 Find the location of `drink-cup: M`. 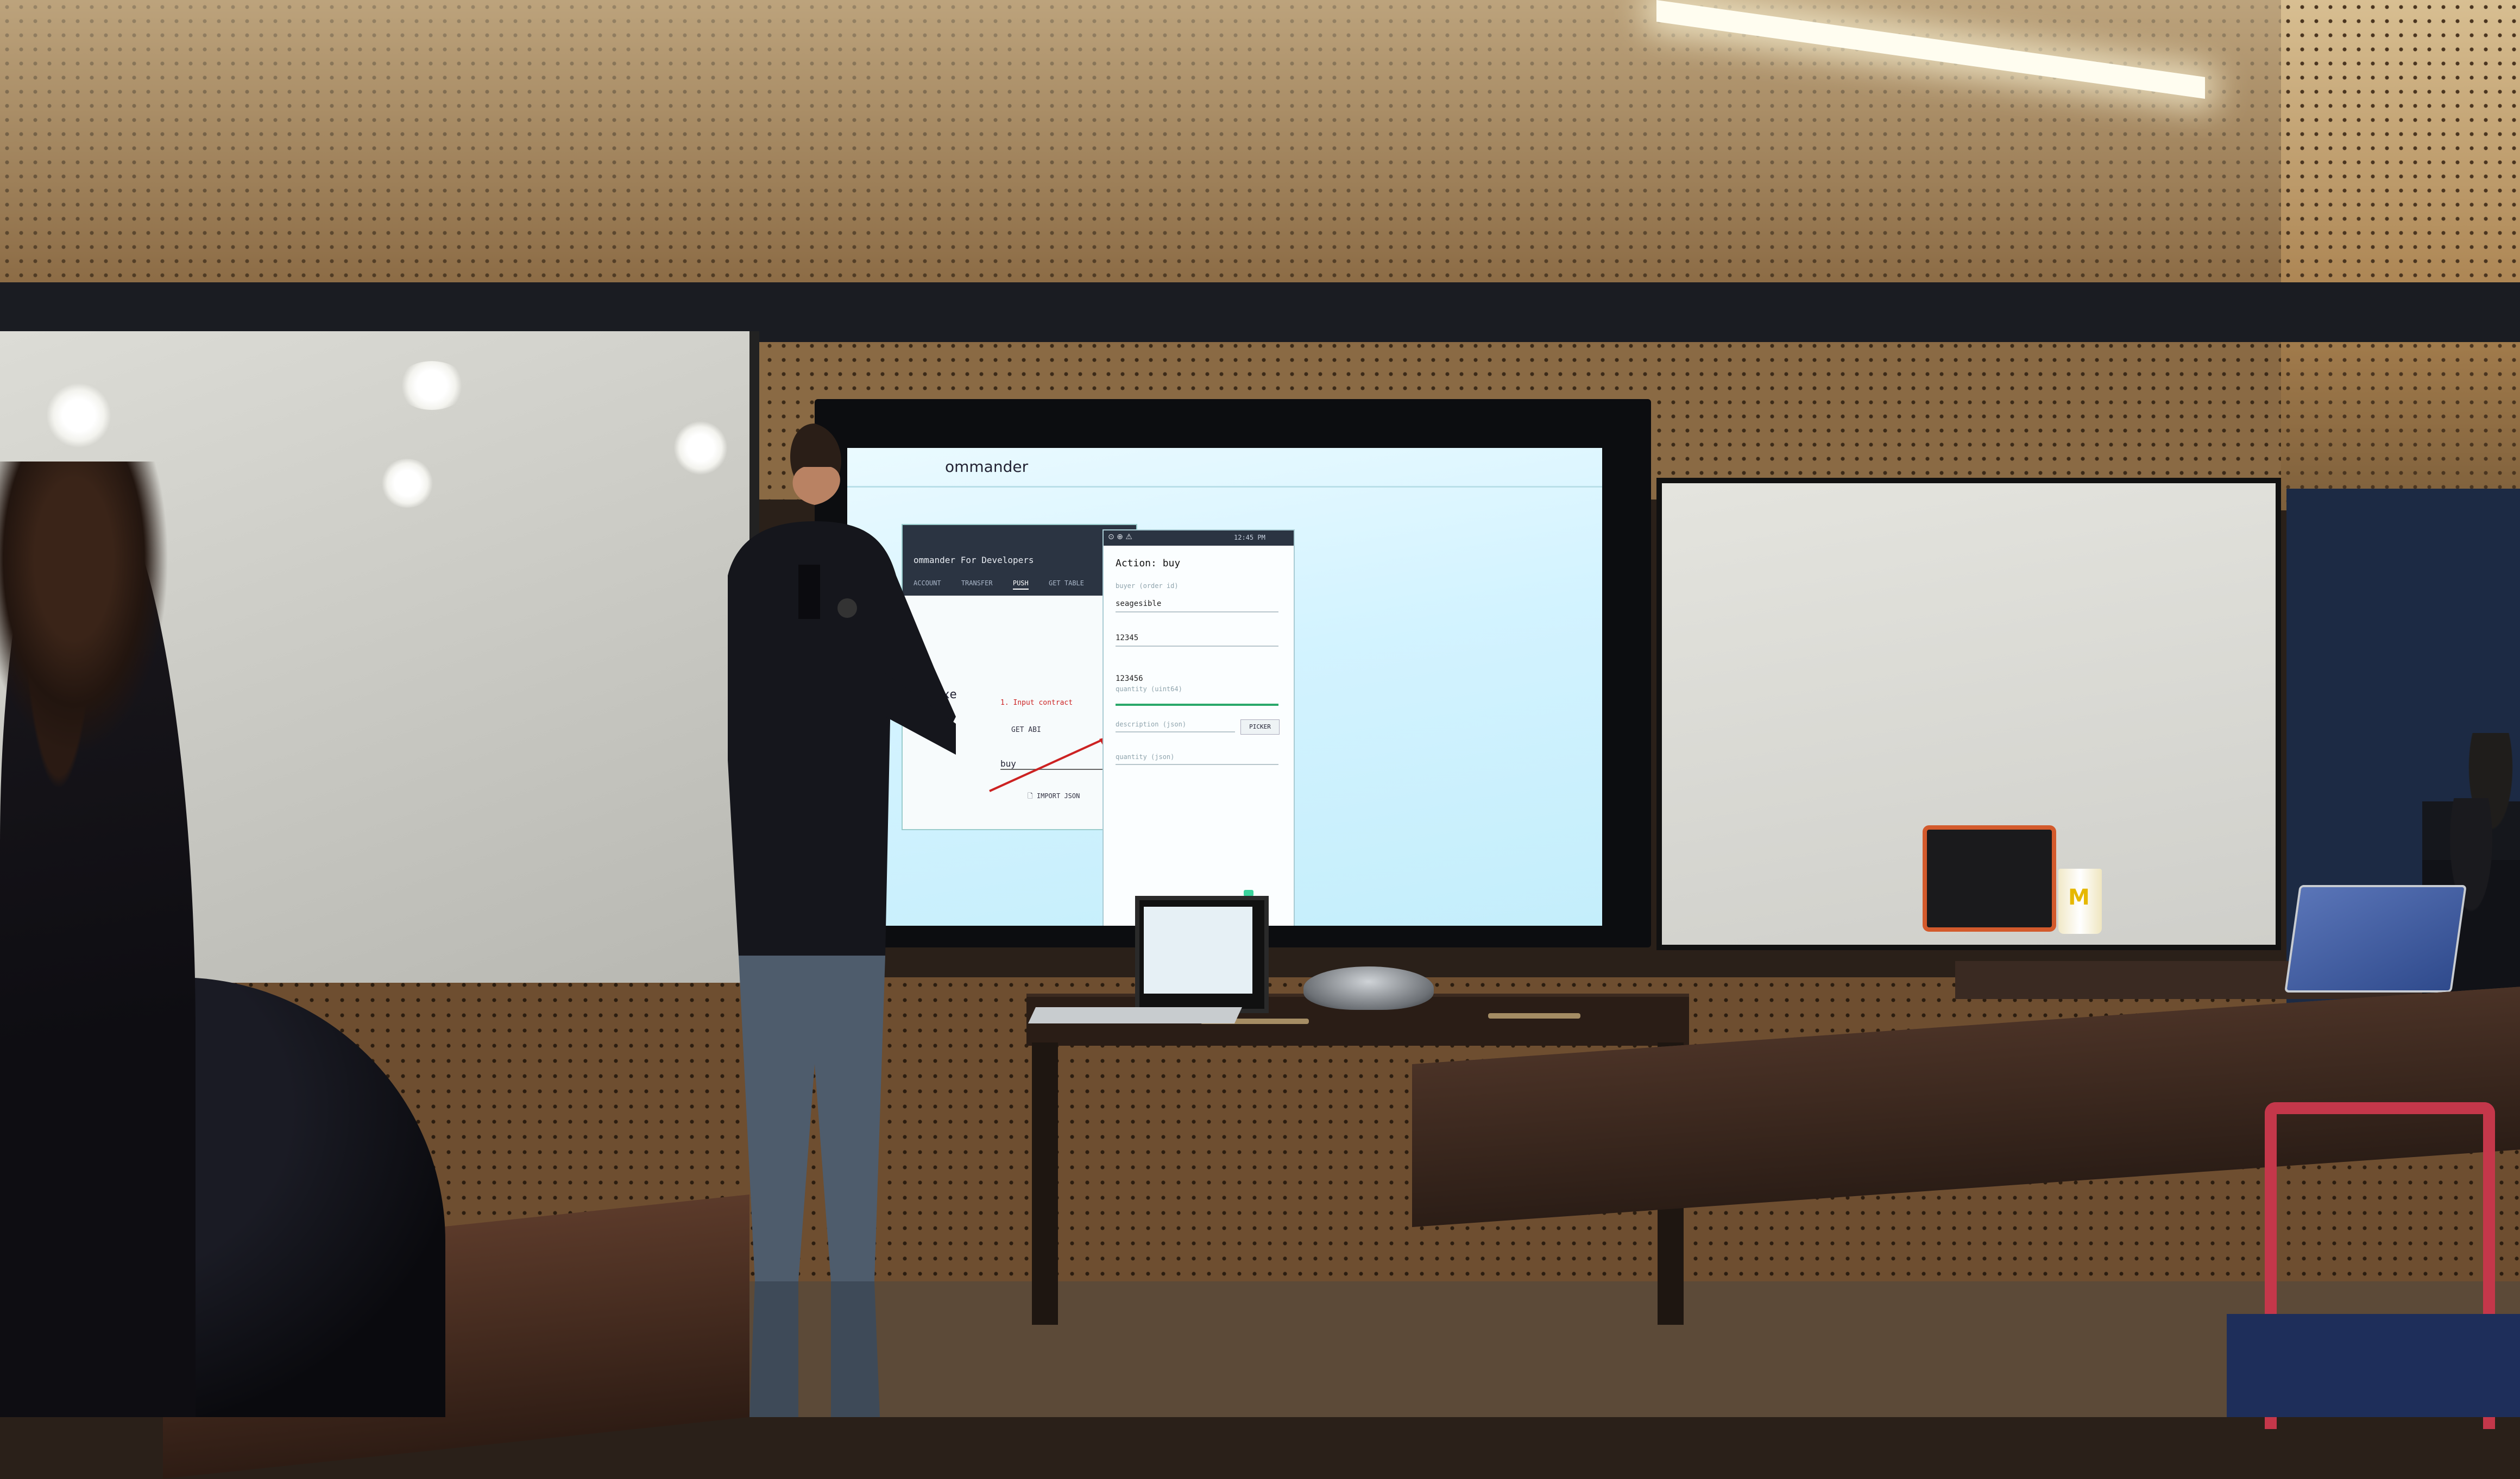

drink-cup: M is located at coordinates (2080, 901).